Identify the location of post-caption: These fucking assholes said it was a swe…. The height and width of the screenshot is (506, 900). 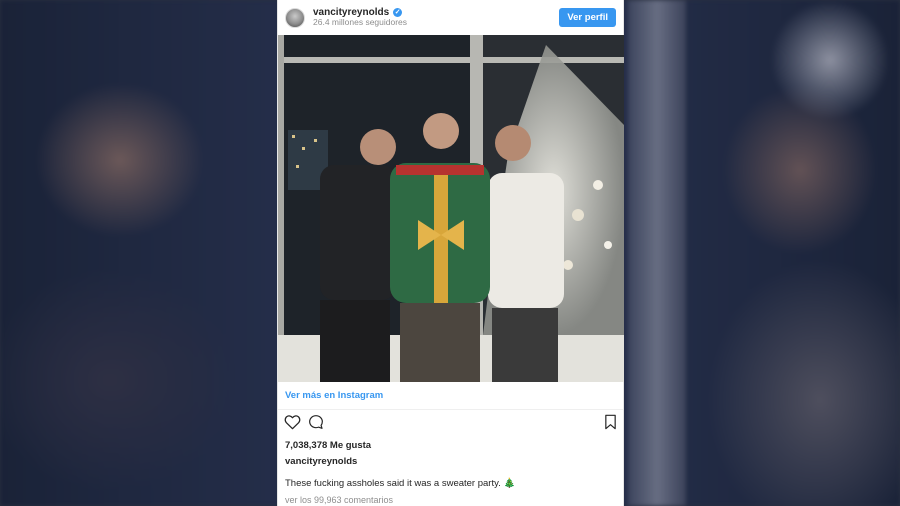
(450, 484).